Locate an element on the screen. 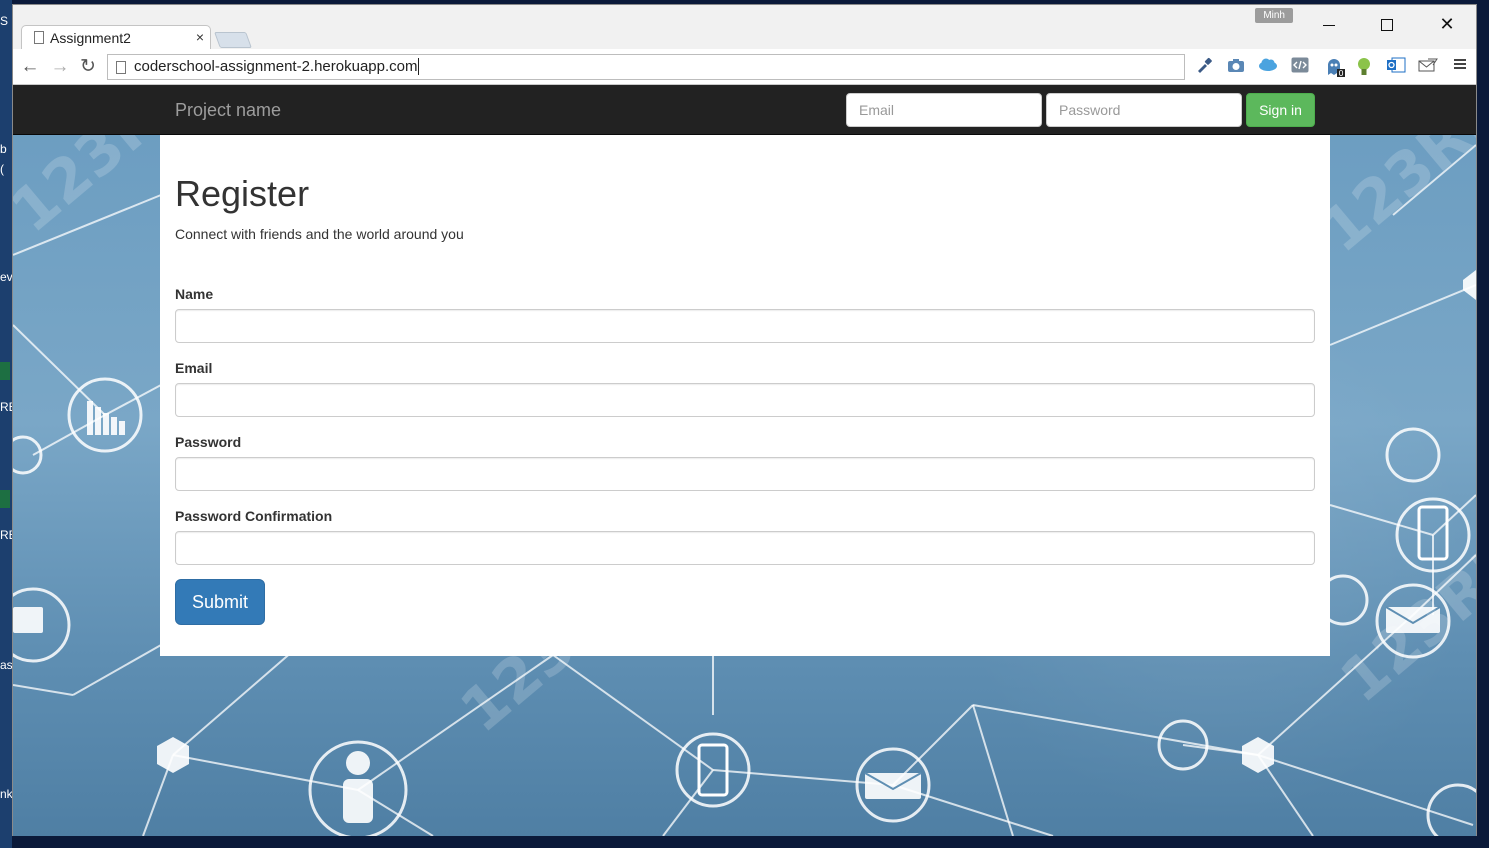  maximize-button is located at coordinates (1387, 24).